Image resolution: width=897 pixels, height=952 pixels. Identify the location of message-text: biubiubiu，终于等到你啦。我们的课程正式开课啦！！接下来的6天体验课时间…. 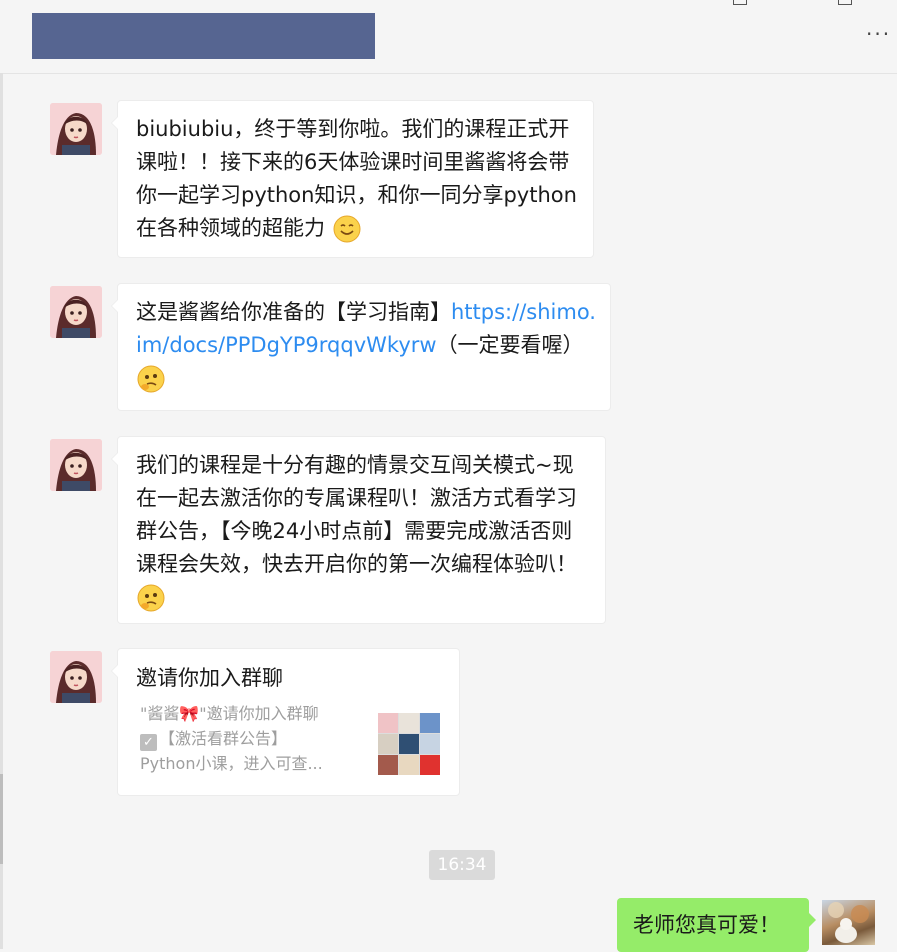
(357, 179).